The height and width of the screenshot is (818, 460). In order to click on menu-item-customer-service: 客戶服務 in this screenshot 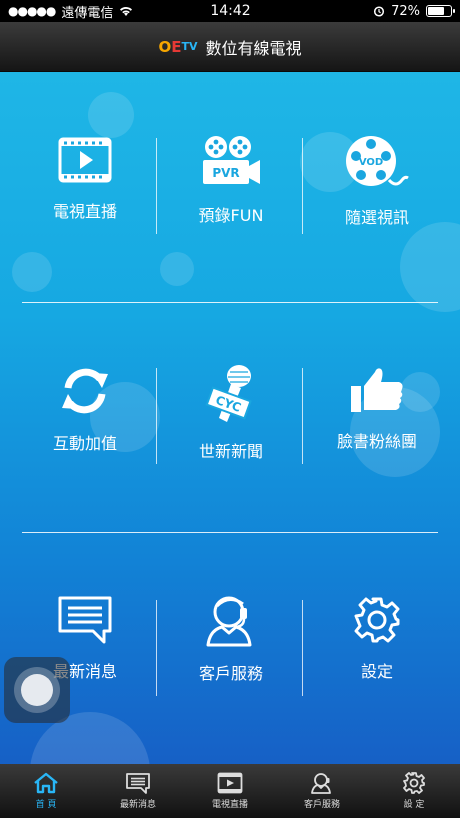, I will do `click(231, 607)`.